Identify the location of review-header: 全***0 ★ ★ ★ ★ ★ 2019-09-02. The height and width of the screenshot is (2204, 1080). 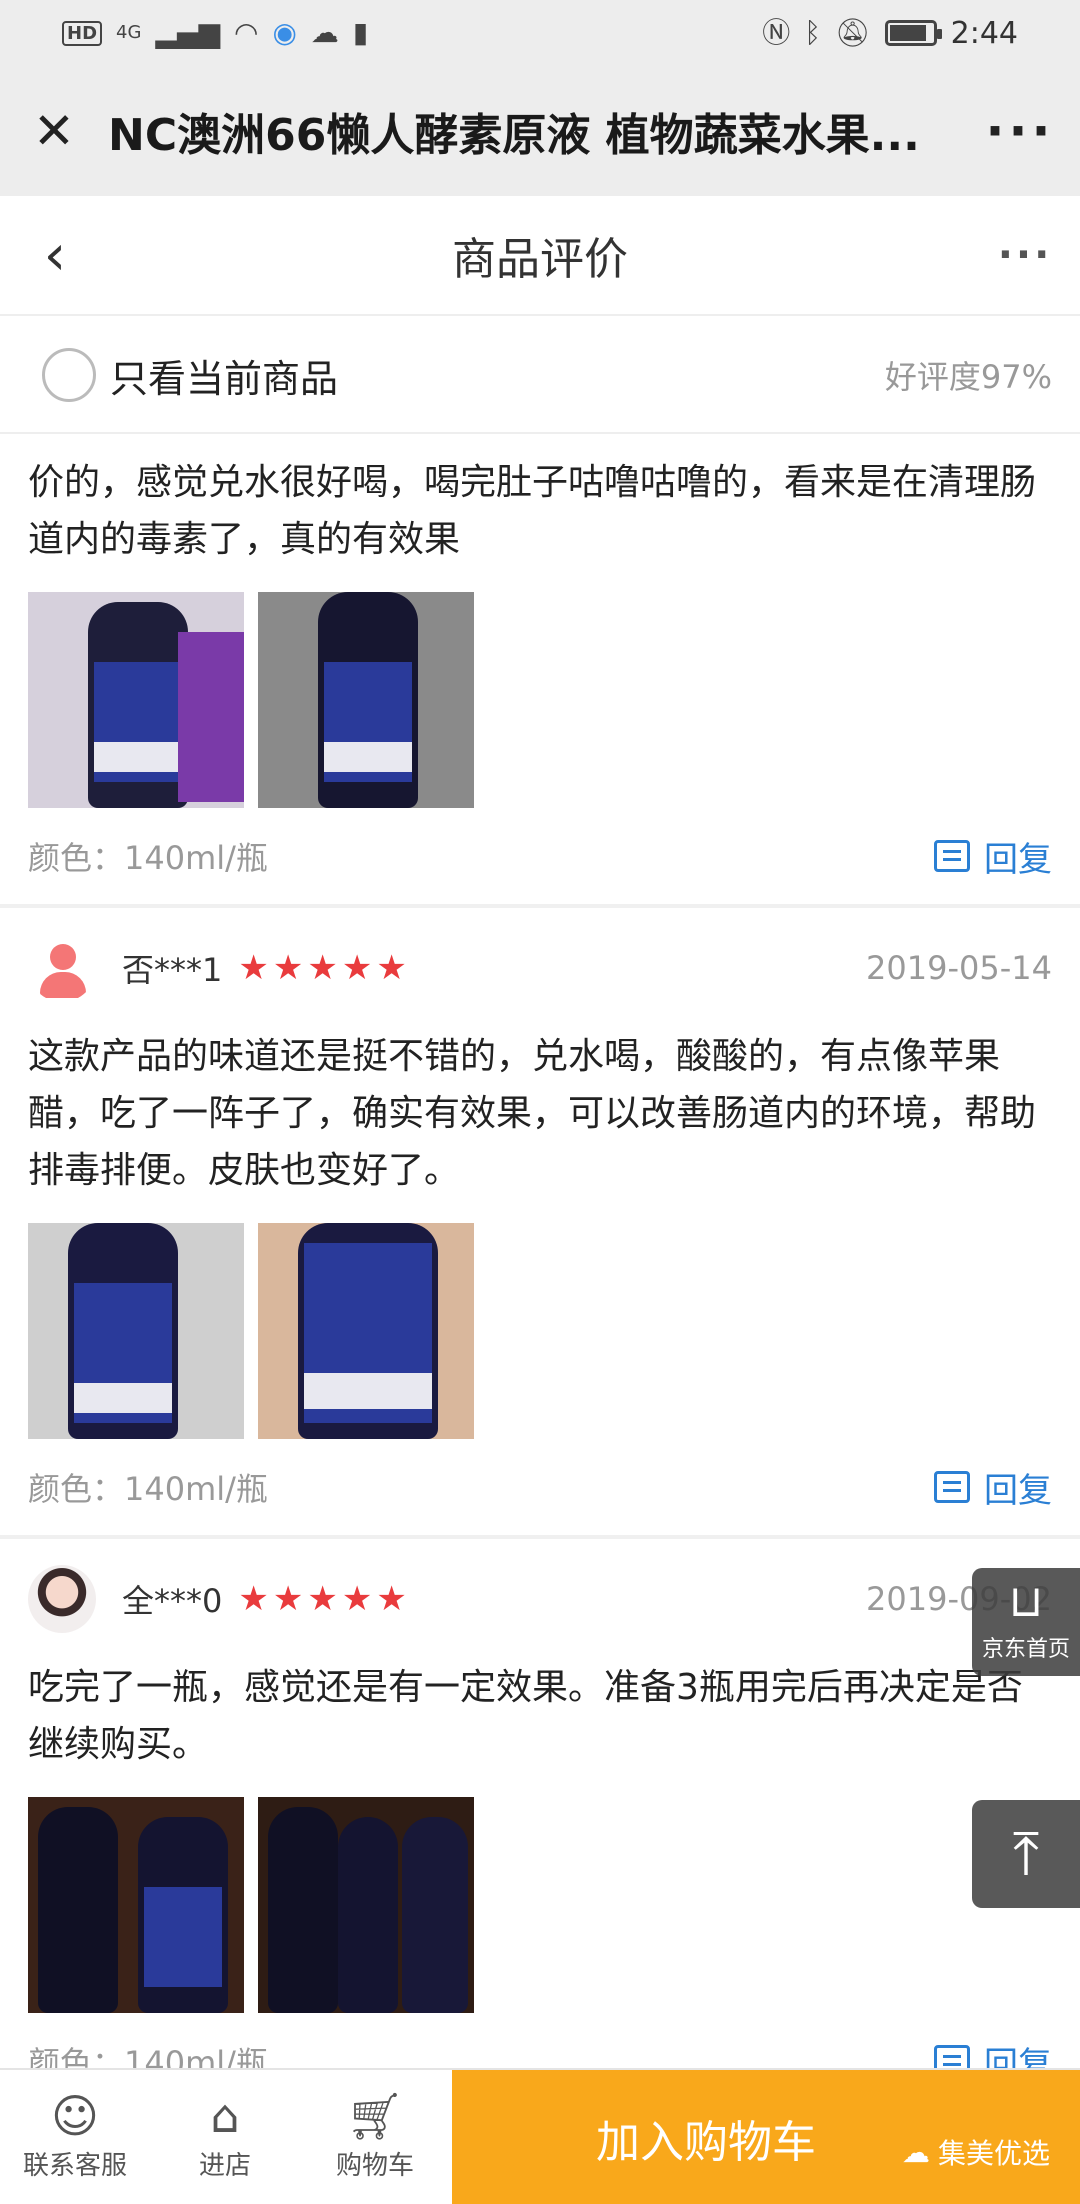
(540, 1599).